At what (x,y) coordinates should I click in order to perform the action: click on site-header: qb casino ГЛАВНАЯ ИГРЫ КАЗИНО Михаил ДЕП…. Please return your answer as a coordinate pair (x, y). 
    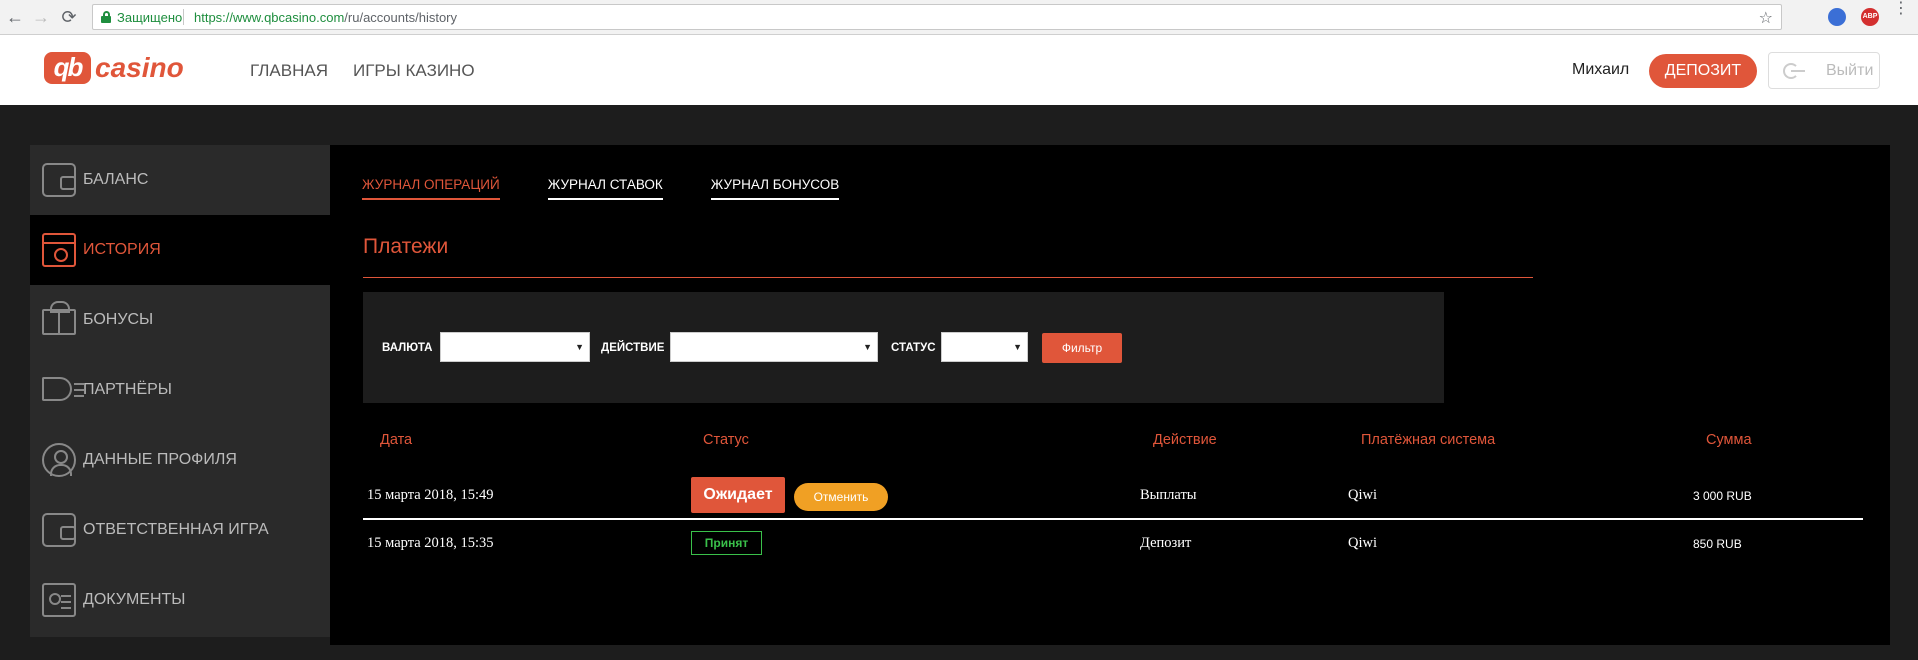
    Looking at the image, I should click on (959, 70).